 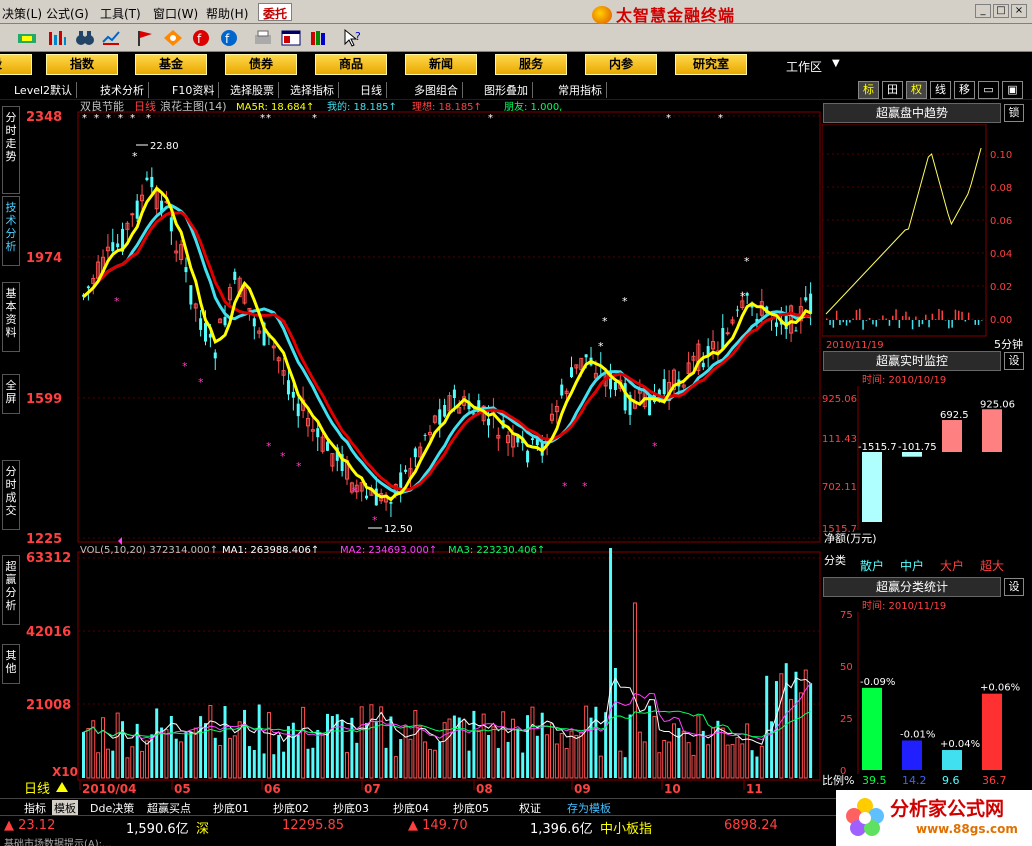 What do you see at coordinates (193, 106) in the screenshot?
I see `main-indicator: 浪花主图(14)` at bounding box center [193, 106].